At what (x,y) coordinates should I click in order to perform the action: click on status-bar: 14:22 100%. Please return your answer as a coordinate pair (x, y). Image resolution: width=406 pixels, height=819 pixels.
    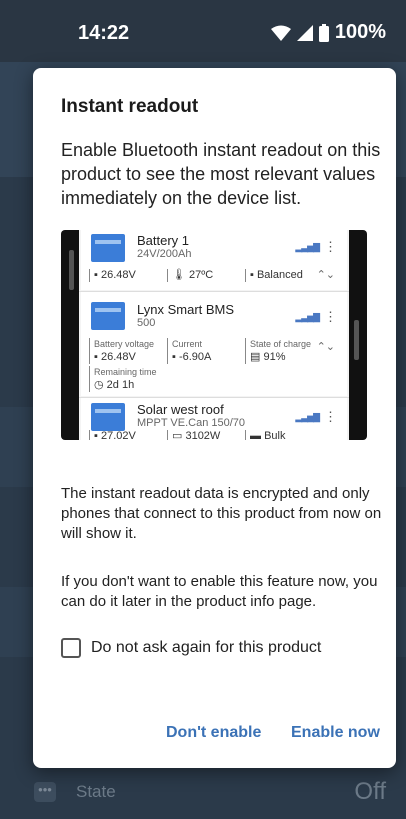
    Looking at the image, I should click on (203, 31).